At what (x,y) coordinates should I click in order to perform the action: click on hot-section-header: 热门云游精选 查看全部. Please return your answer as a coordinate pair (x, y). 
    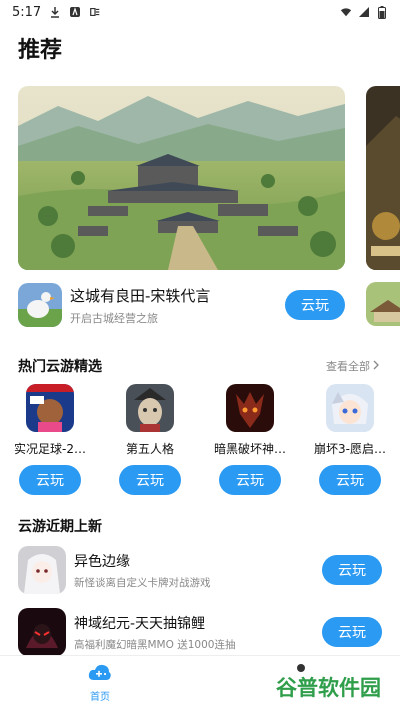
    Looking at the image, I should click on (199, 366).